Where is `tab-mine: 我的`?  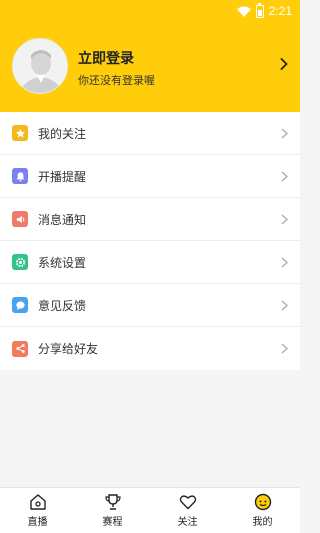 tab-mine: 我的 is located at coordinates (262, 510).